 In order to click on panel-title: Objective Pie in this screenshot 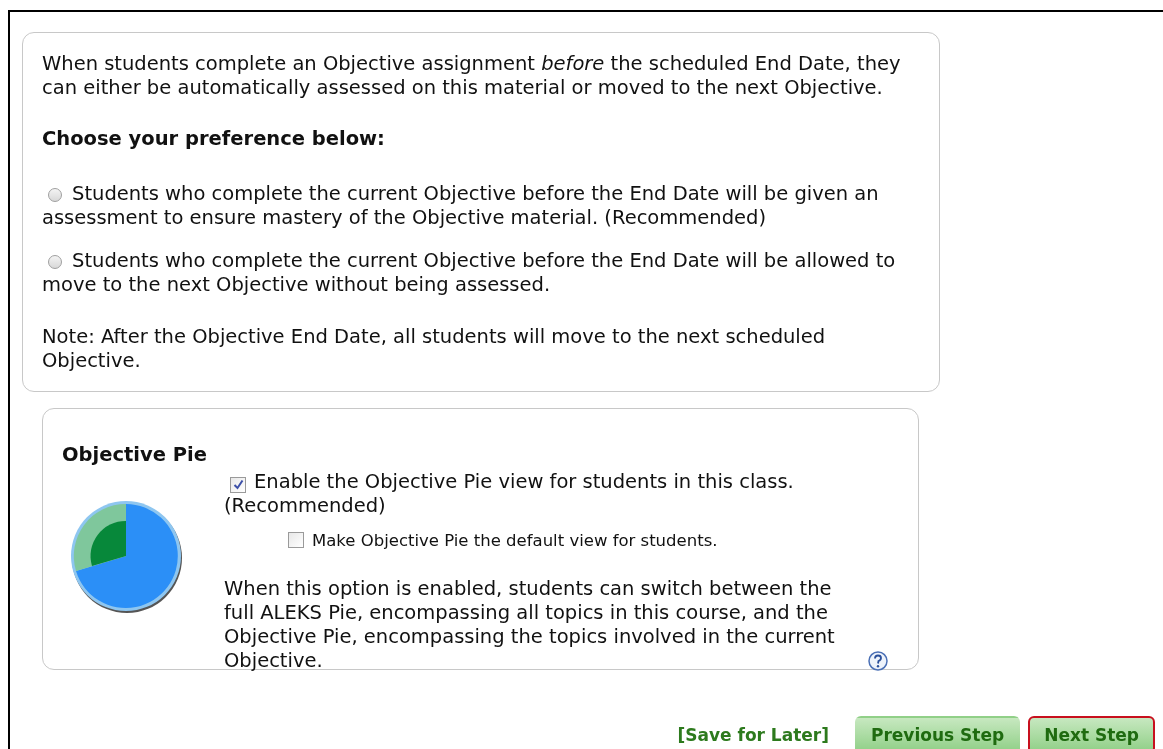, I will do `click(135, 455)`.